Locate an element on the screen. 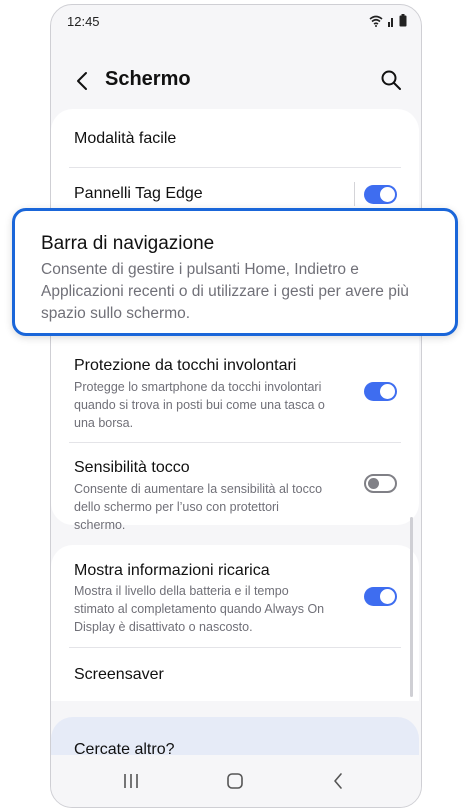 This screenshot has height=810, width=470. scrollbar is located at coordinates (411, 607).